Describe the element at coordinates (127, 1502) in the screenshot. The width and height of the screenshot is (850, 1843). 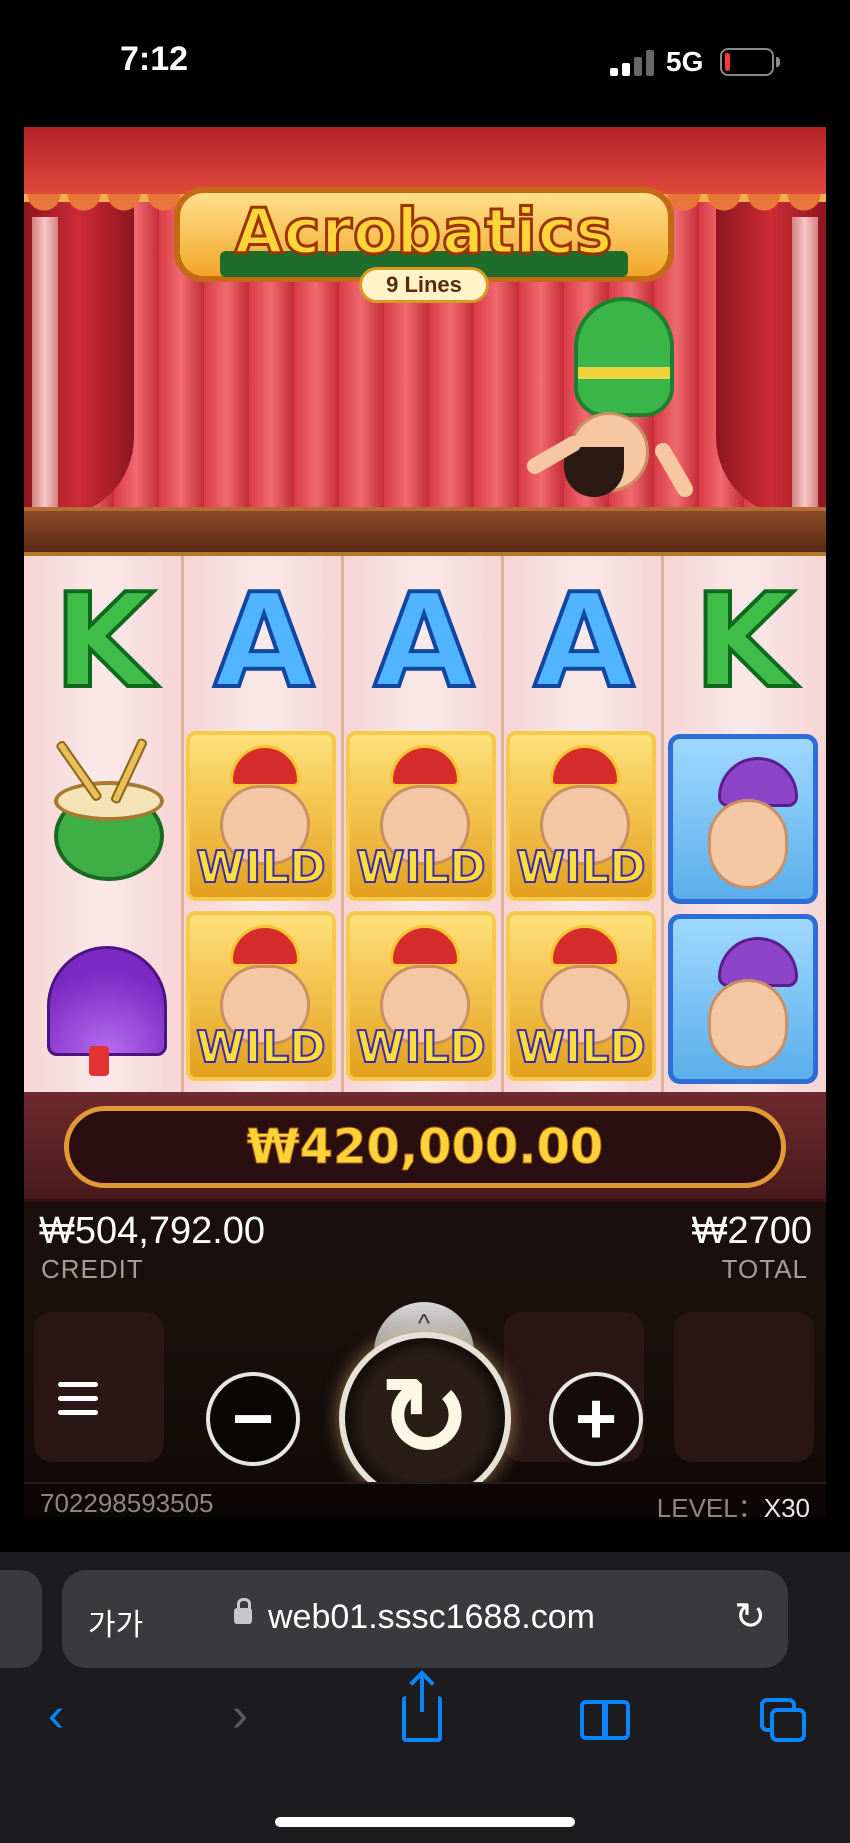
I see `round-id: 702298593505` at that location.